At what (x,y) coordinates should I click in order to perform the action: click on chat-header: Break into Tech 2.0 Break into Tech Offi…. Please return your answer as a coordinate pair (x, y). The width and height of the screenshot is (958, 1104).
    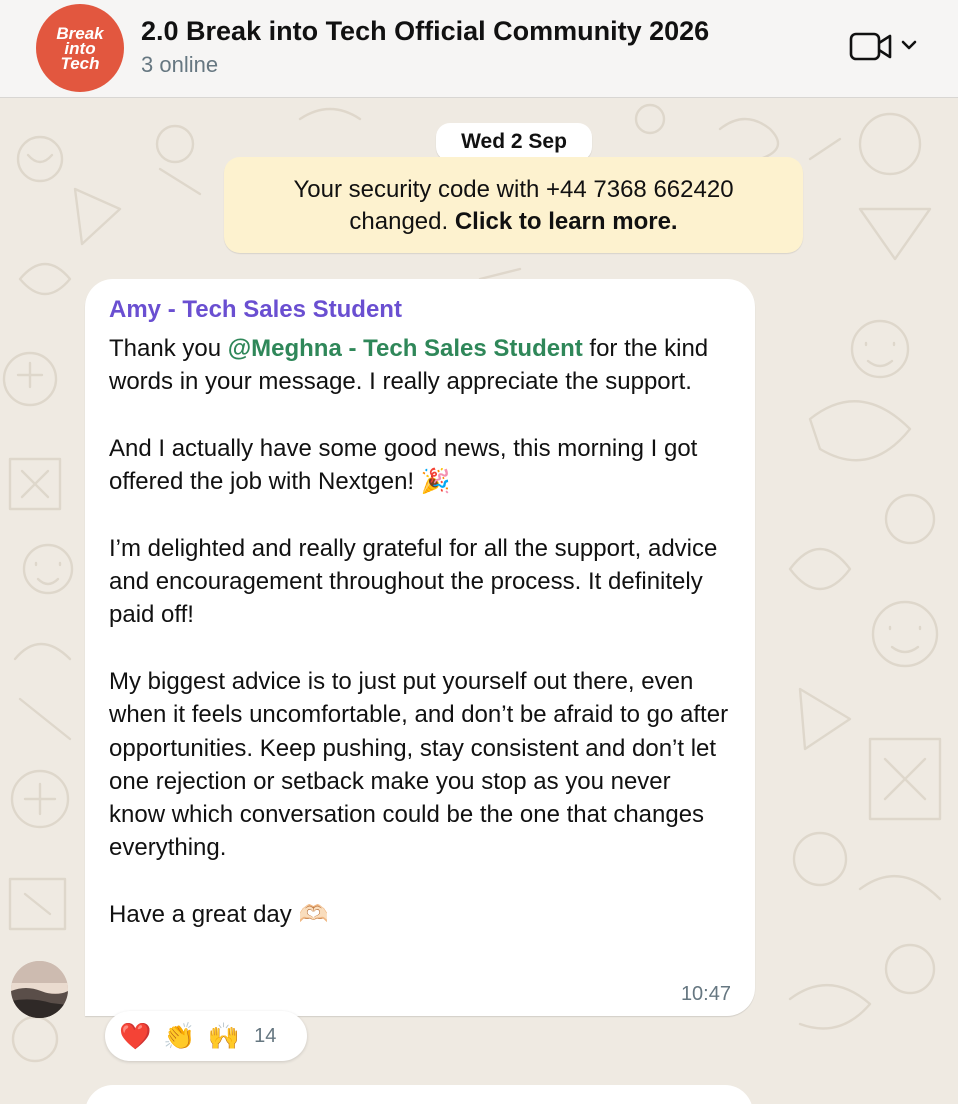
    Looking at the image, I should click on (479, 49).